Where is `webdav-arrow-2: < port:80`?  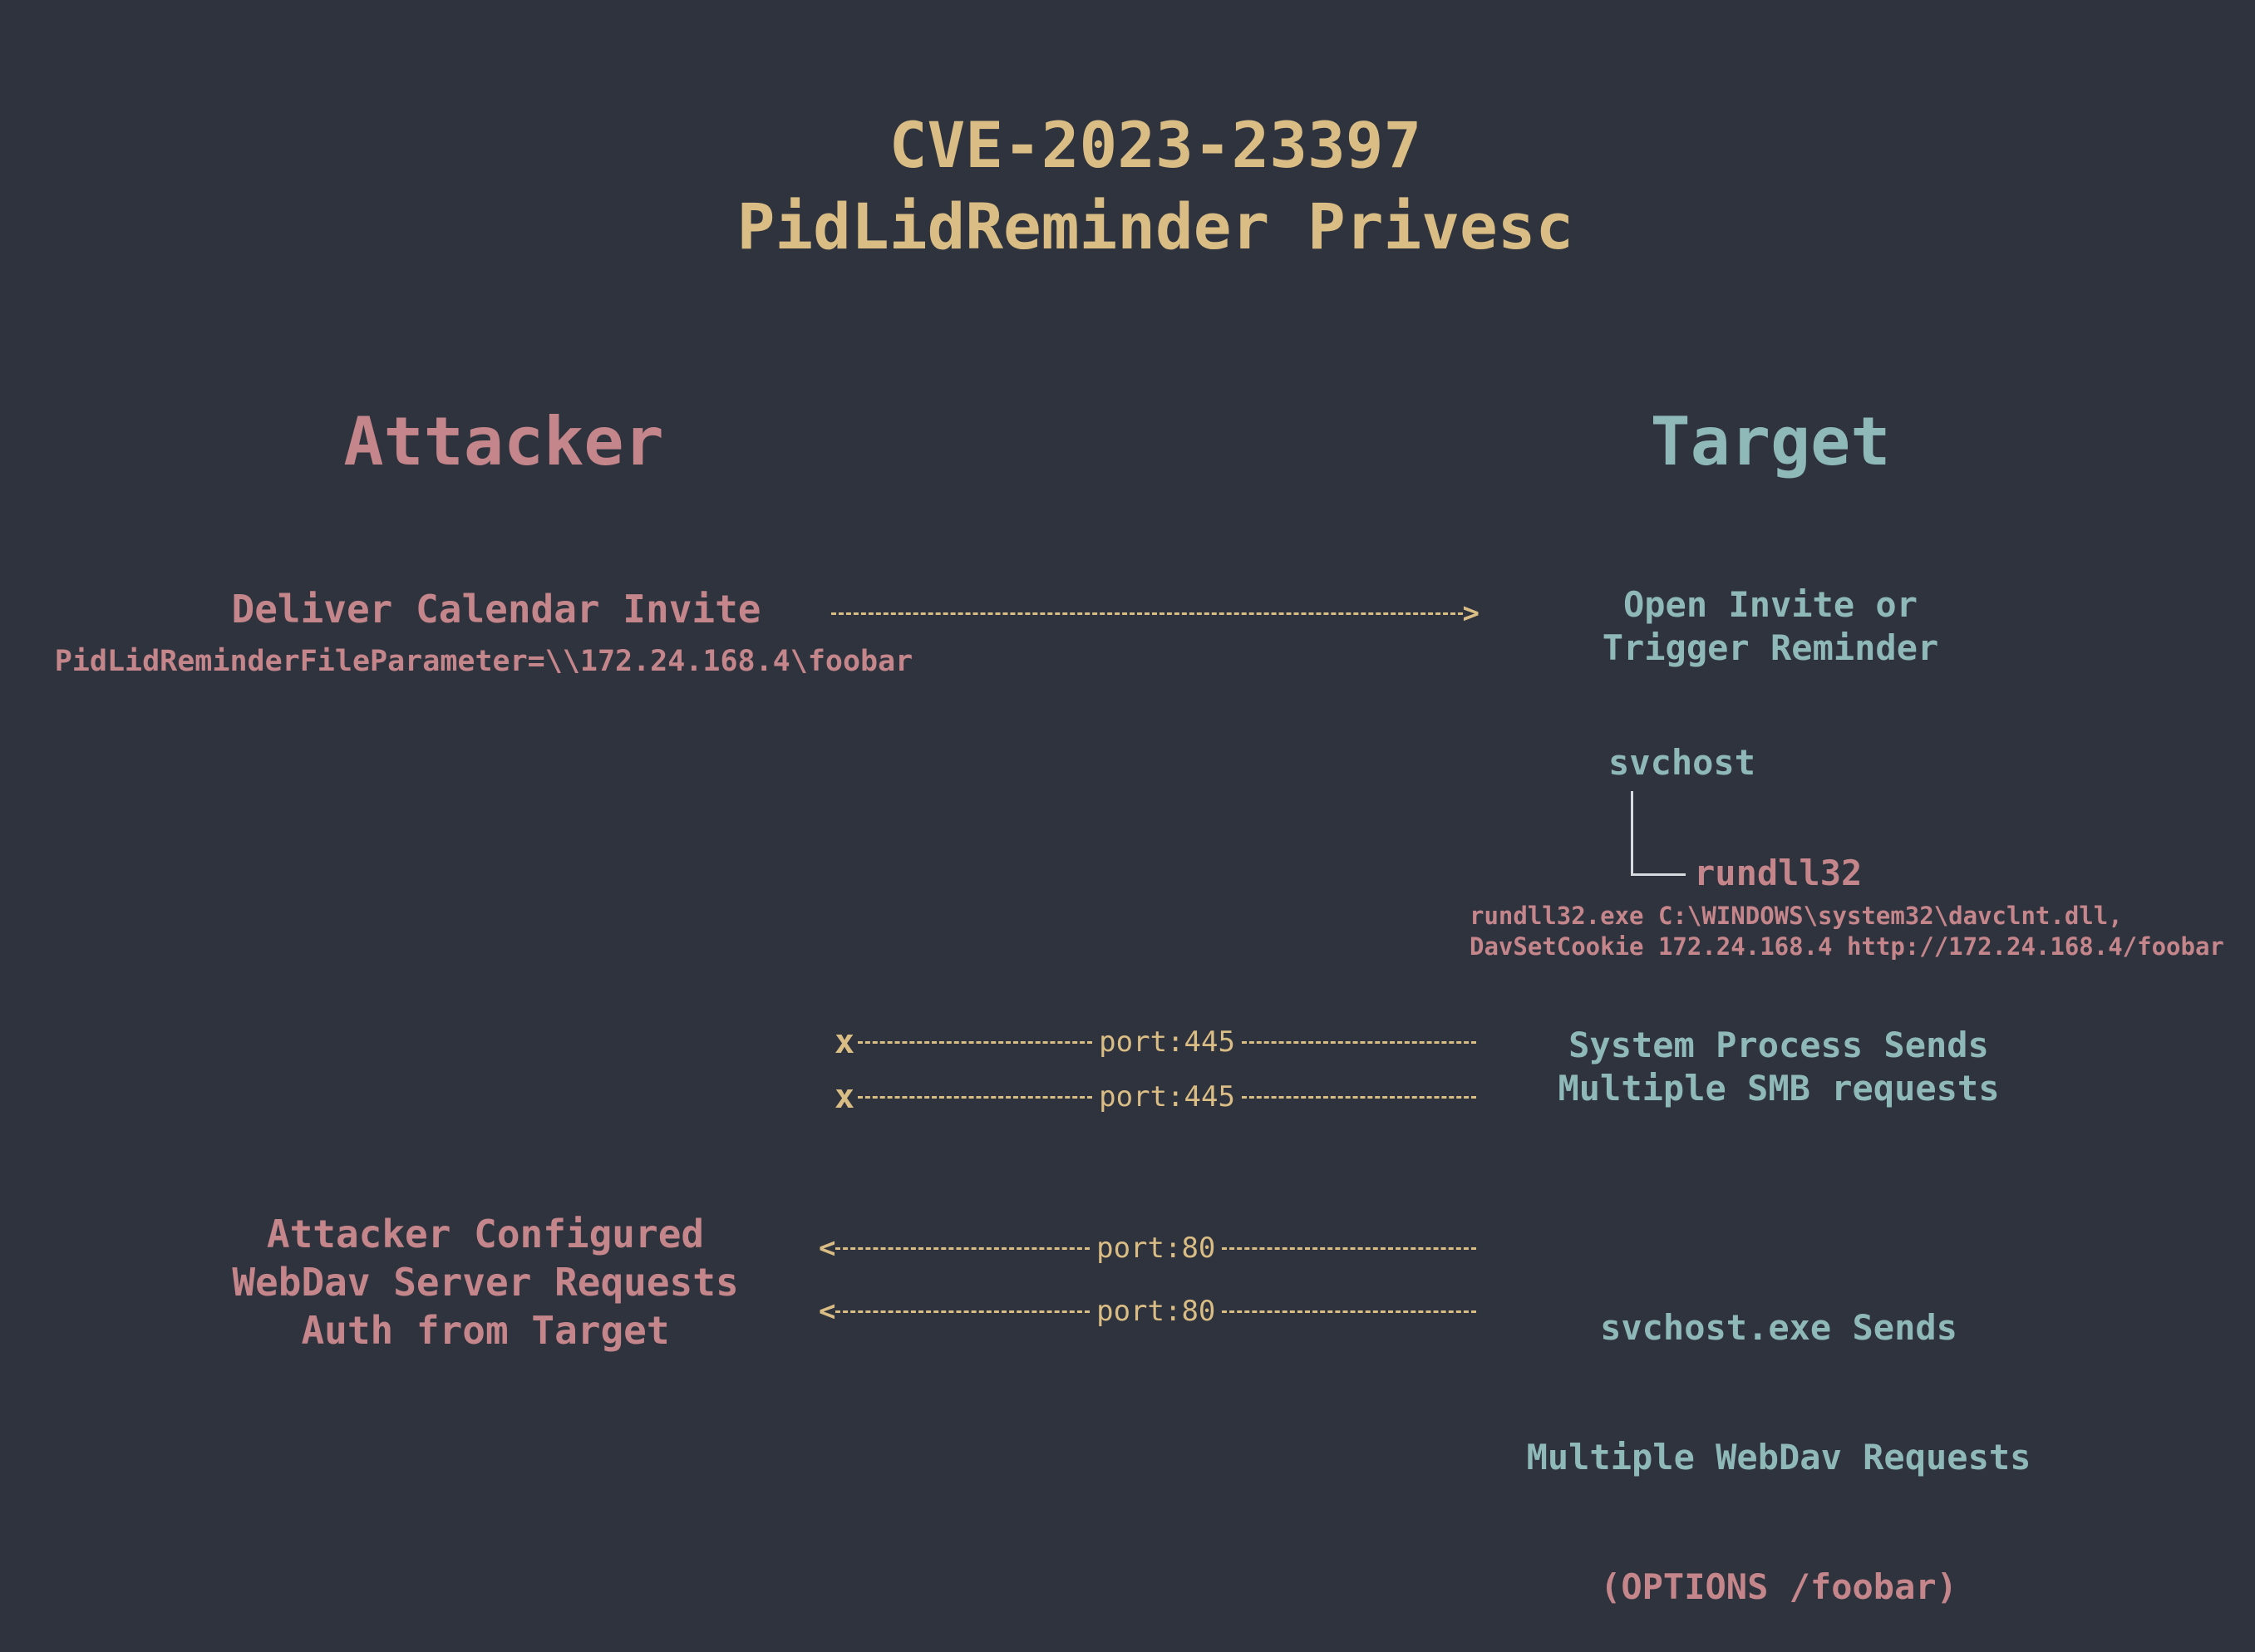
webdav-arrow-2: < port:80 is located at coordinates (1147, 1311).